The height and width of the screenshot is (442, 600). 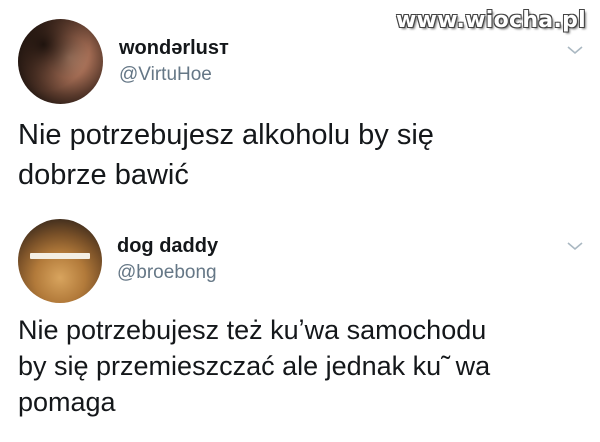 I want to click on user-handle: @broebong, so click(x=167, y=273).